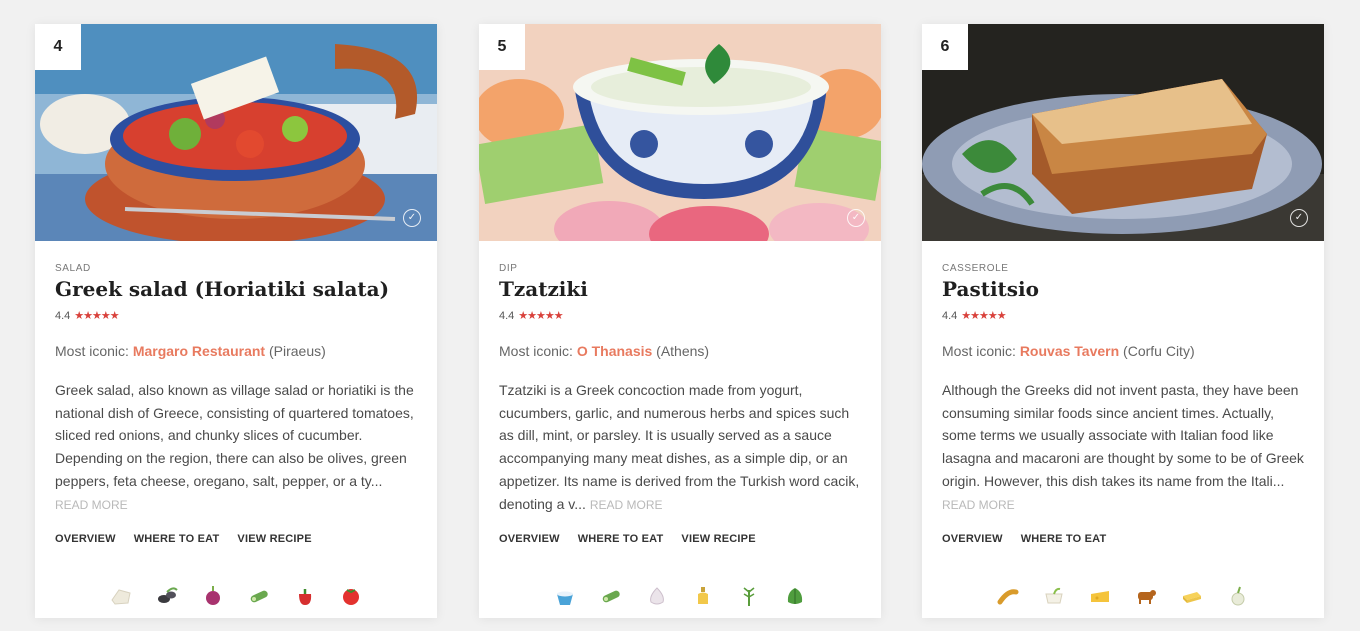  Describe the element at coordinates (121, 596) in the screenshot. I see `feta-icon` at that location.